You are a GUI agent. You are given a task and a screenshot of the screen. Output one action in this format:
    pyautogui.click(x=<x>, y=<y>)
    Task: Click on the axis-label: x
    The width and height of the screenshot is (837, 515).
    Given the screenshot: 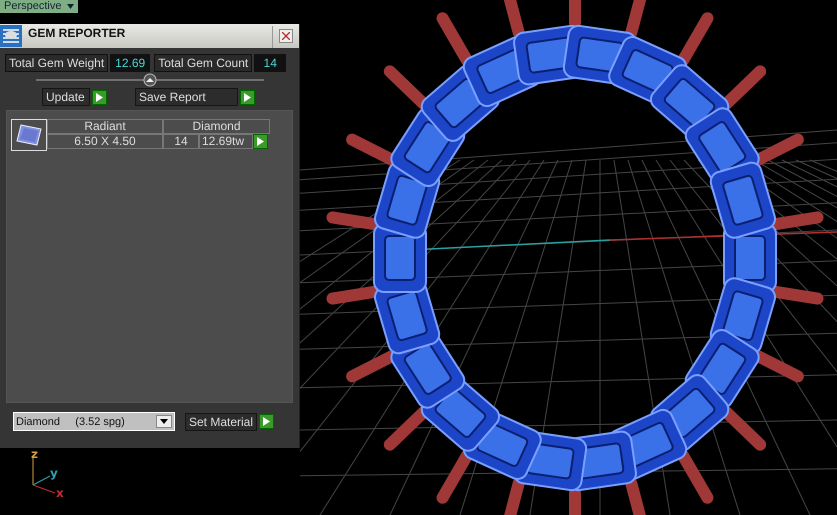 What is the action you would take?
    pyautogui.click(x=60, y=492)
    